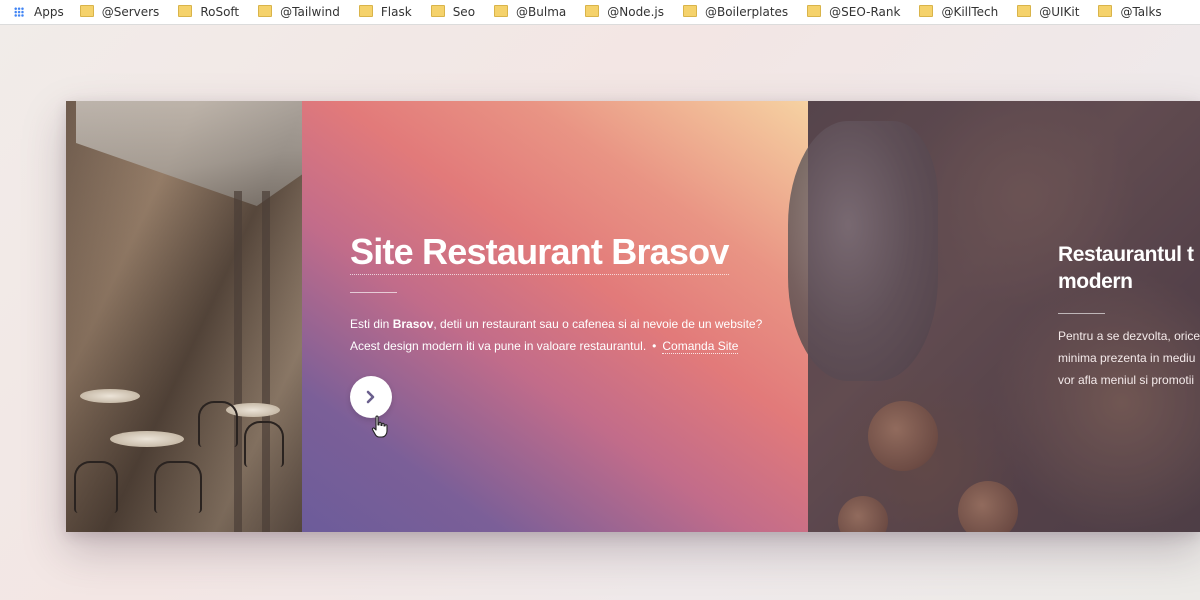  Describe the element at coordinates (371, 324) in the screenshot. I see `desc-text: Esti din` at that location.